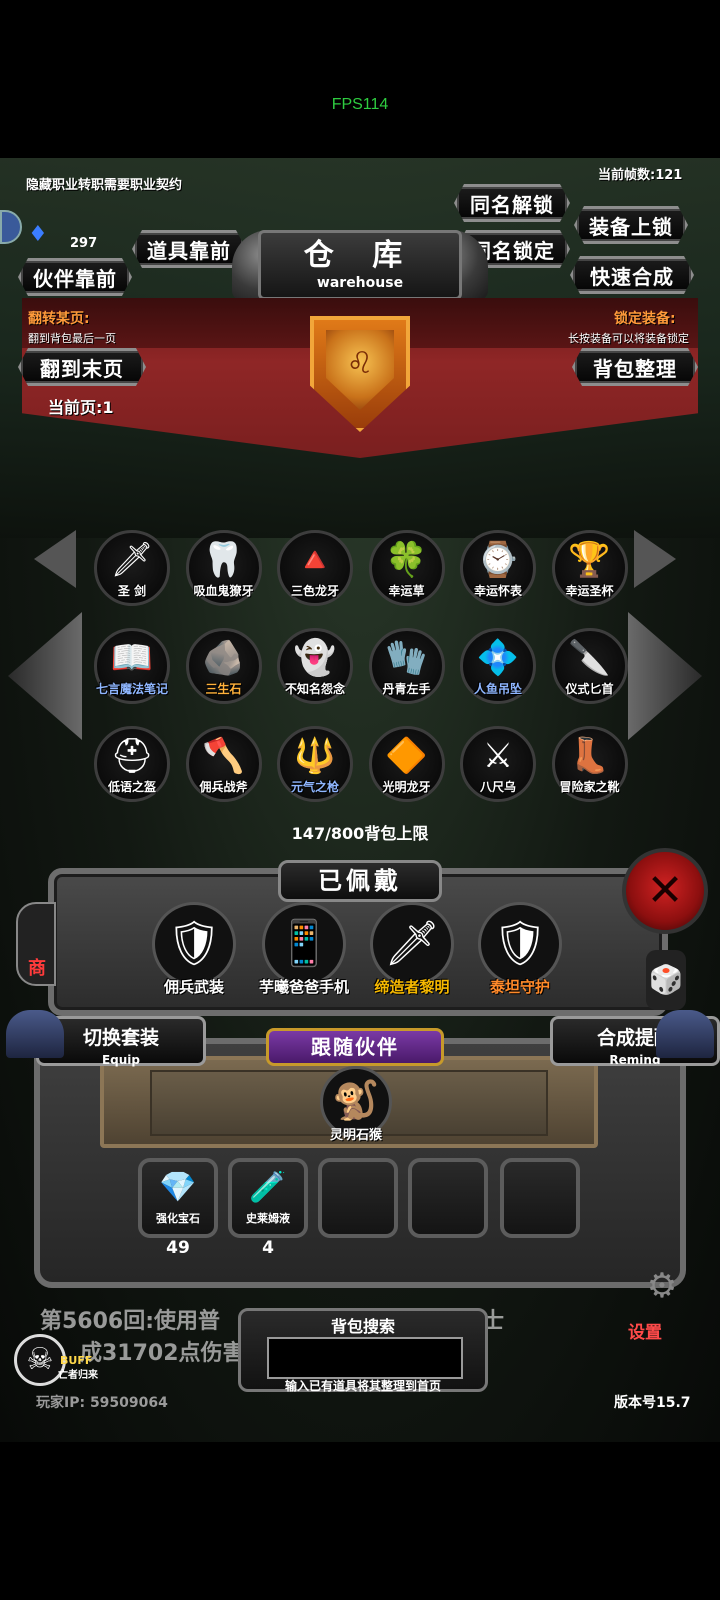  What do you see at coordinates (360, 255) in the screenshot?
I see `warehouse-title-cn: 仓 库` at bounding box center [360, 255].